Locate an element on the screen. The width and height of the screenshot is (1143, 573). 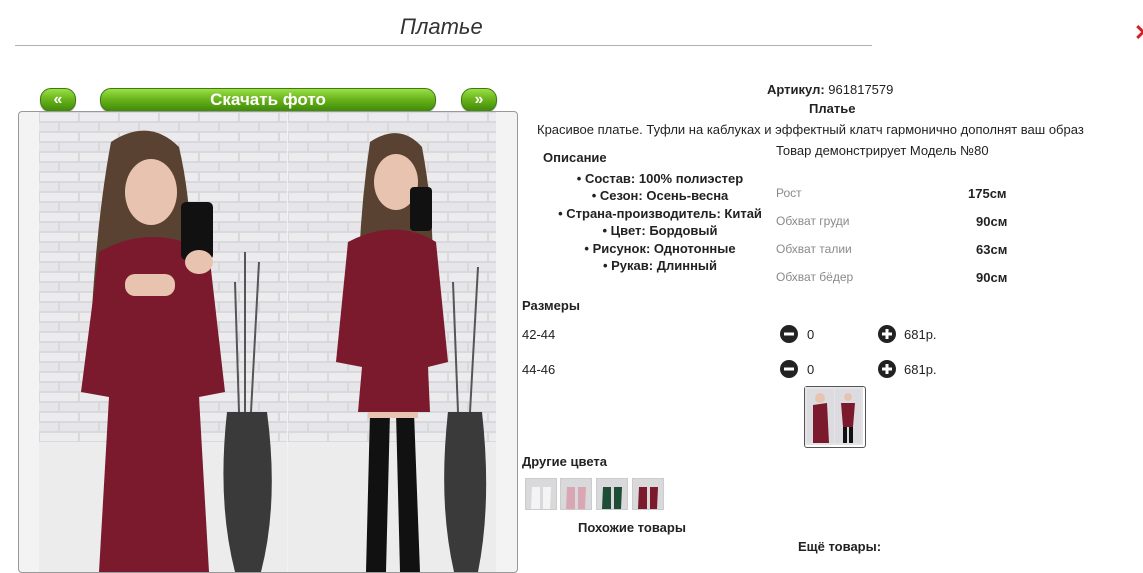
spec-item: • Сезон: Осень-весна is located at coordinates (660, 196).